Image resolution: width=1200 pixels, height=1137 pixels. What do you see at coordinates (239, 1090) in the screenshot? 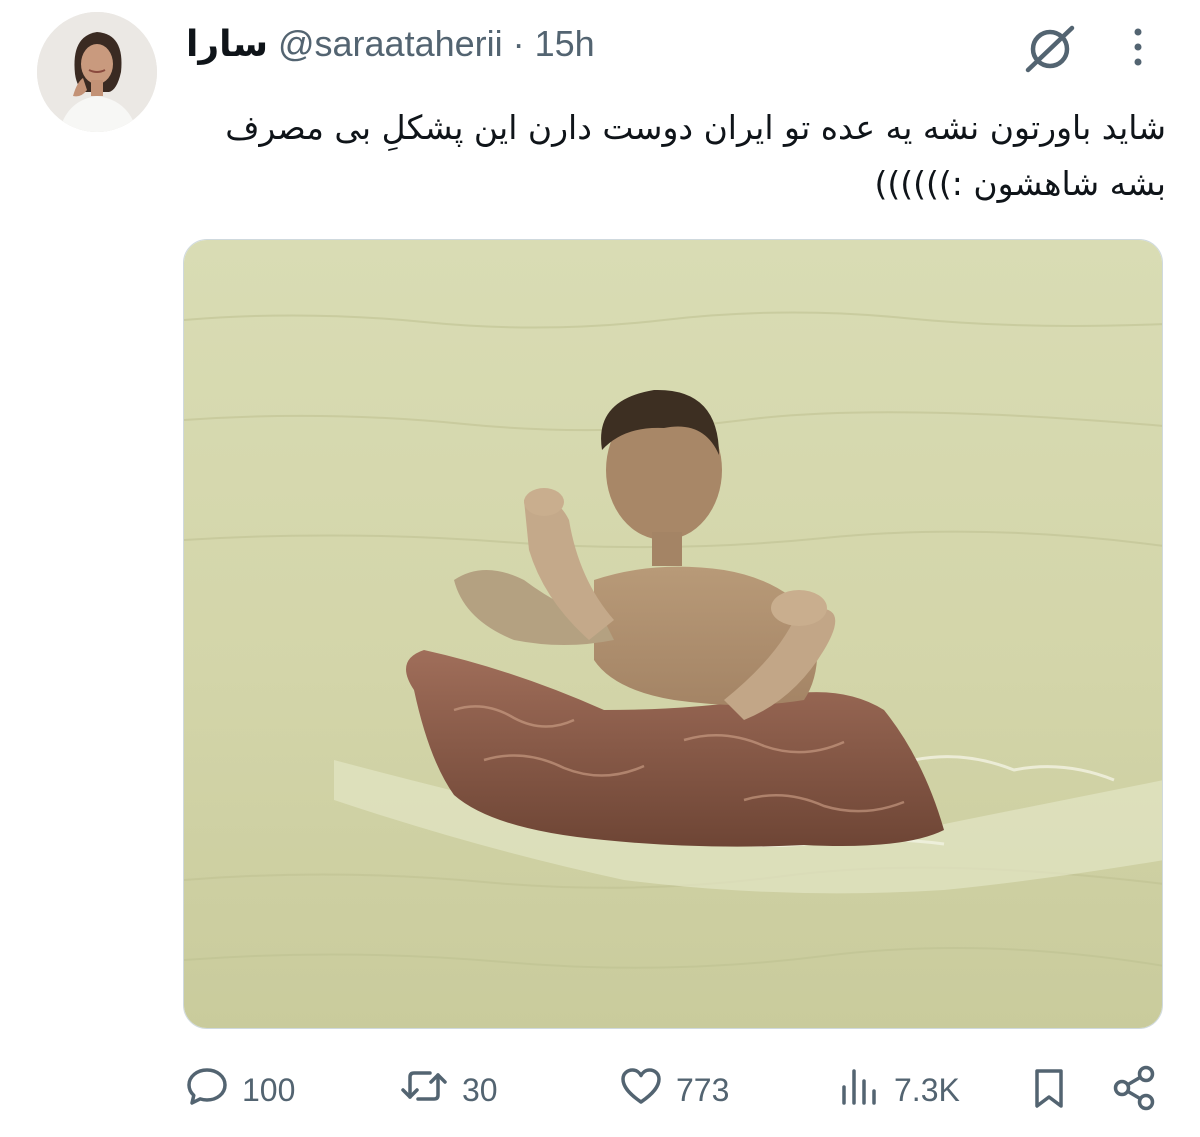
I see `reply-button: 100` at bounding box center [239, 1090].